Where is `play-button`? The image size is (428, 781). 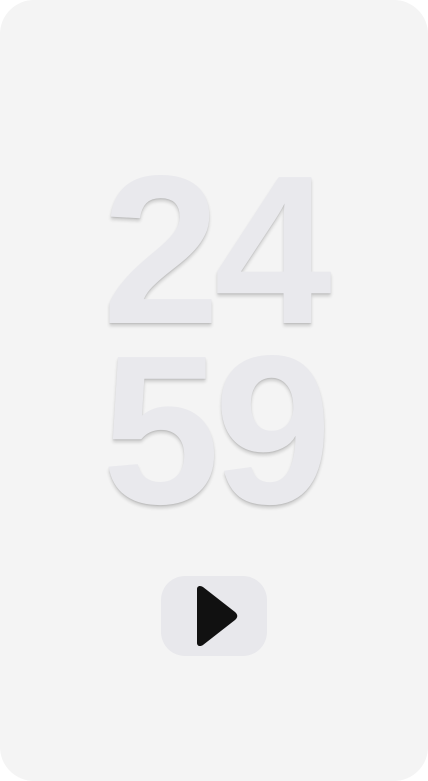 play-button is located at coordinates (214, 616).